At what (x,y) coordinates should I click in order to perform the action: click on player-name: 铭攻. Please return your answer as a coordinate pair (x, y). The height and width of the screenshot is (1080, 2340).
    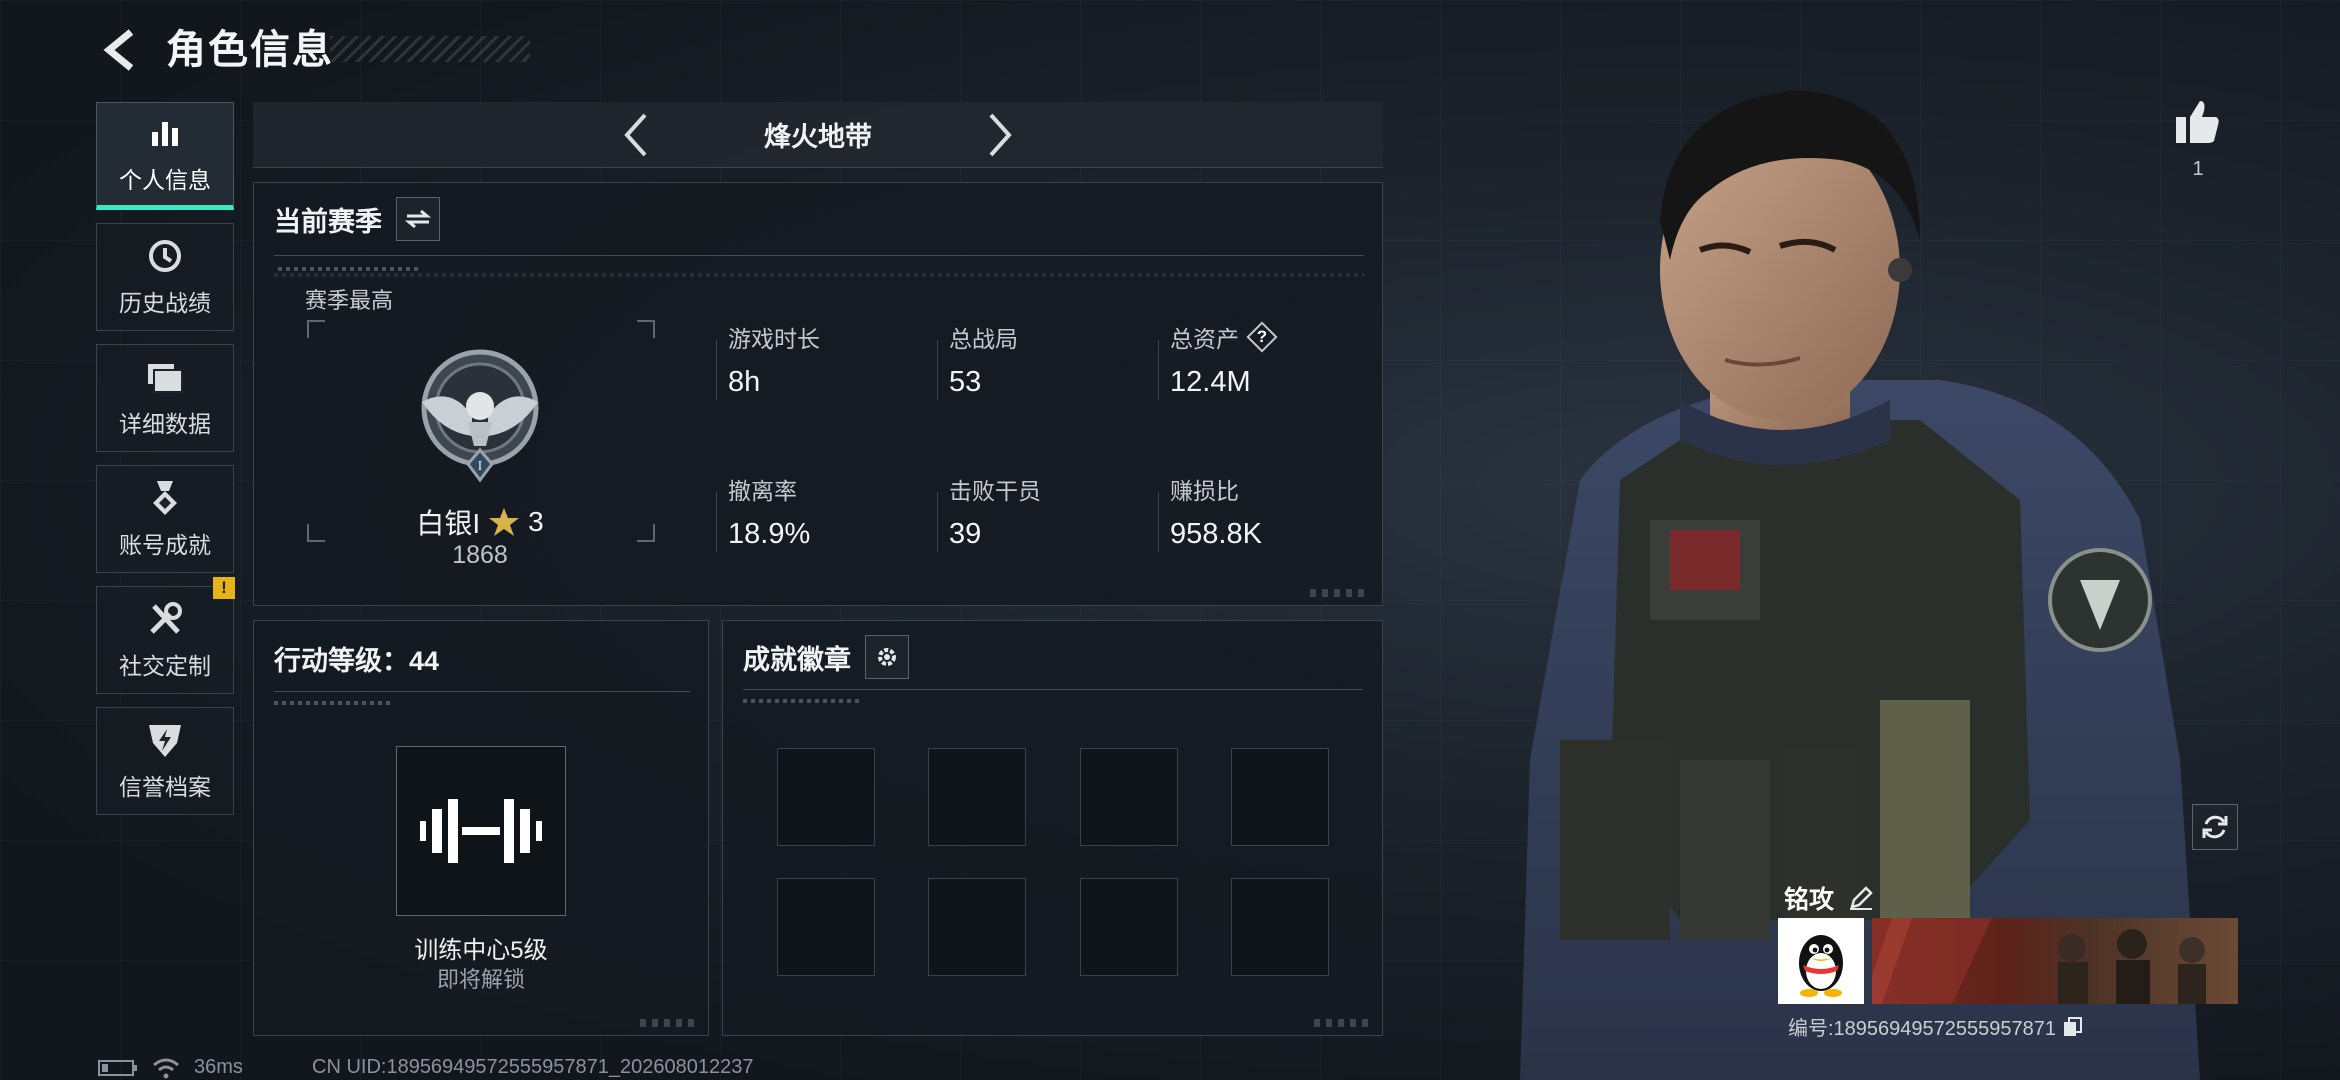
    Looking at the image, I should click on (1829, 898).